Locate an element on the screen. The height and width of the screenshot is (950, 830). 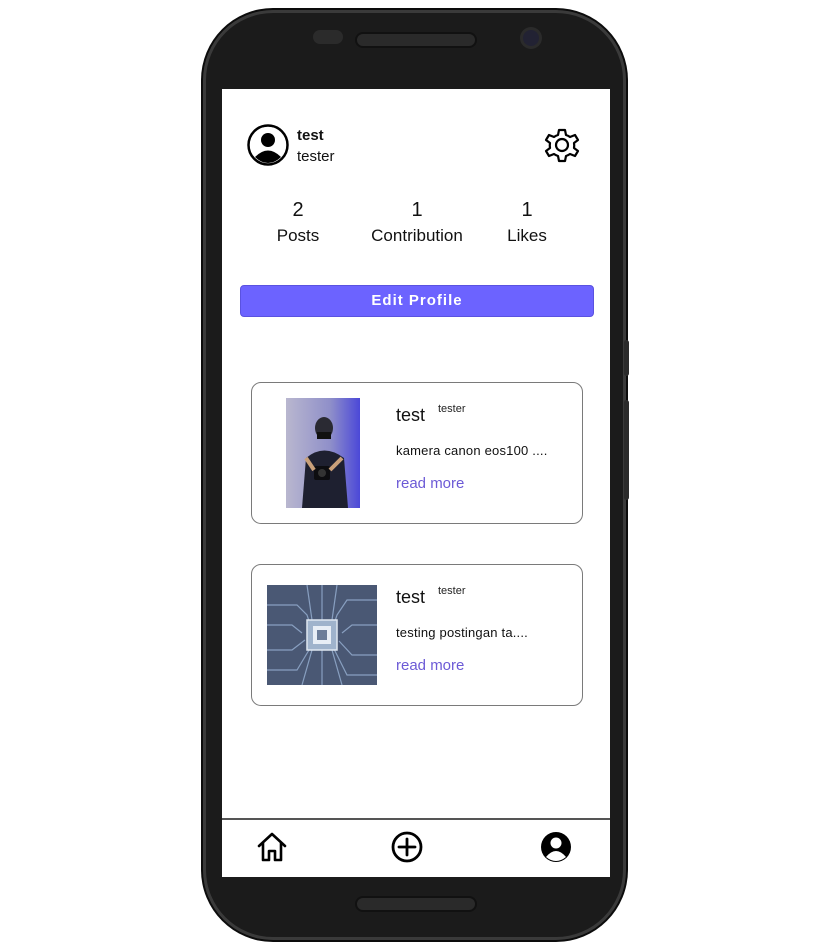
stat-likes-label: Likes is located at coordinates (527, 235).